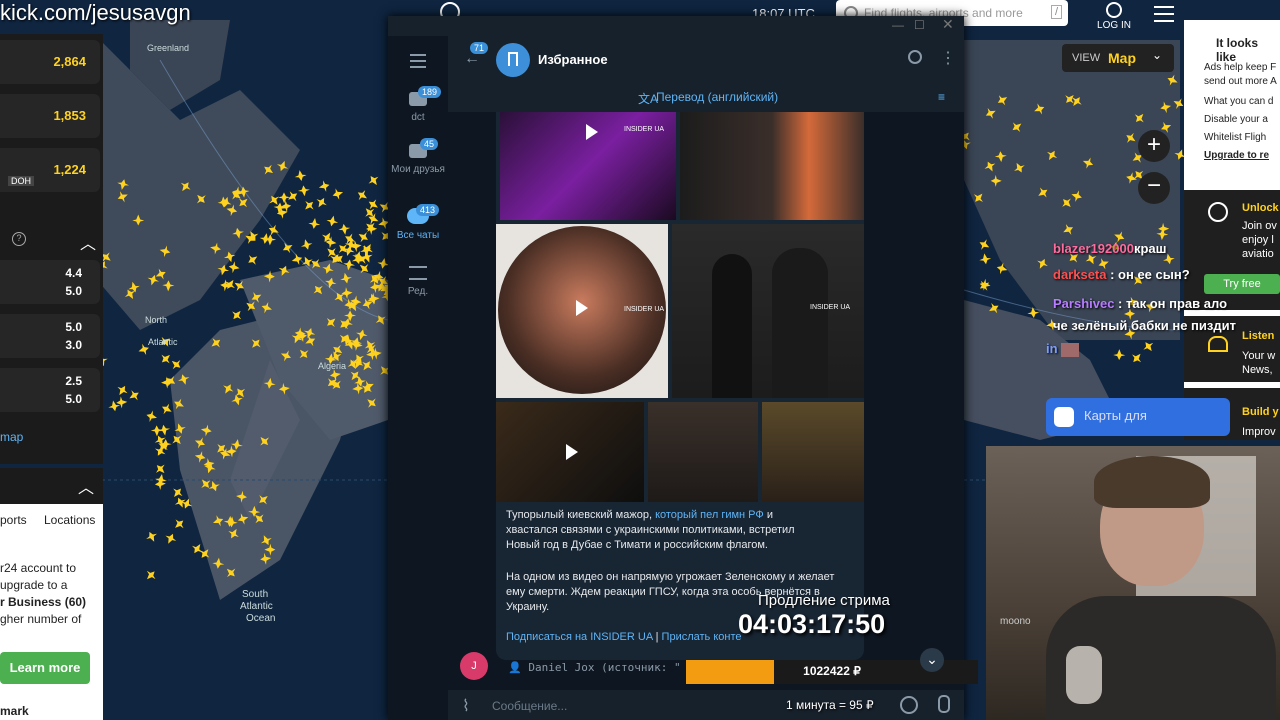 The image size is (1280, 720). I want to click on panel-title: It looks like, so click(1237, 50).